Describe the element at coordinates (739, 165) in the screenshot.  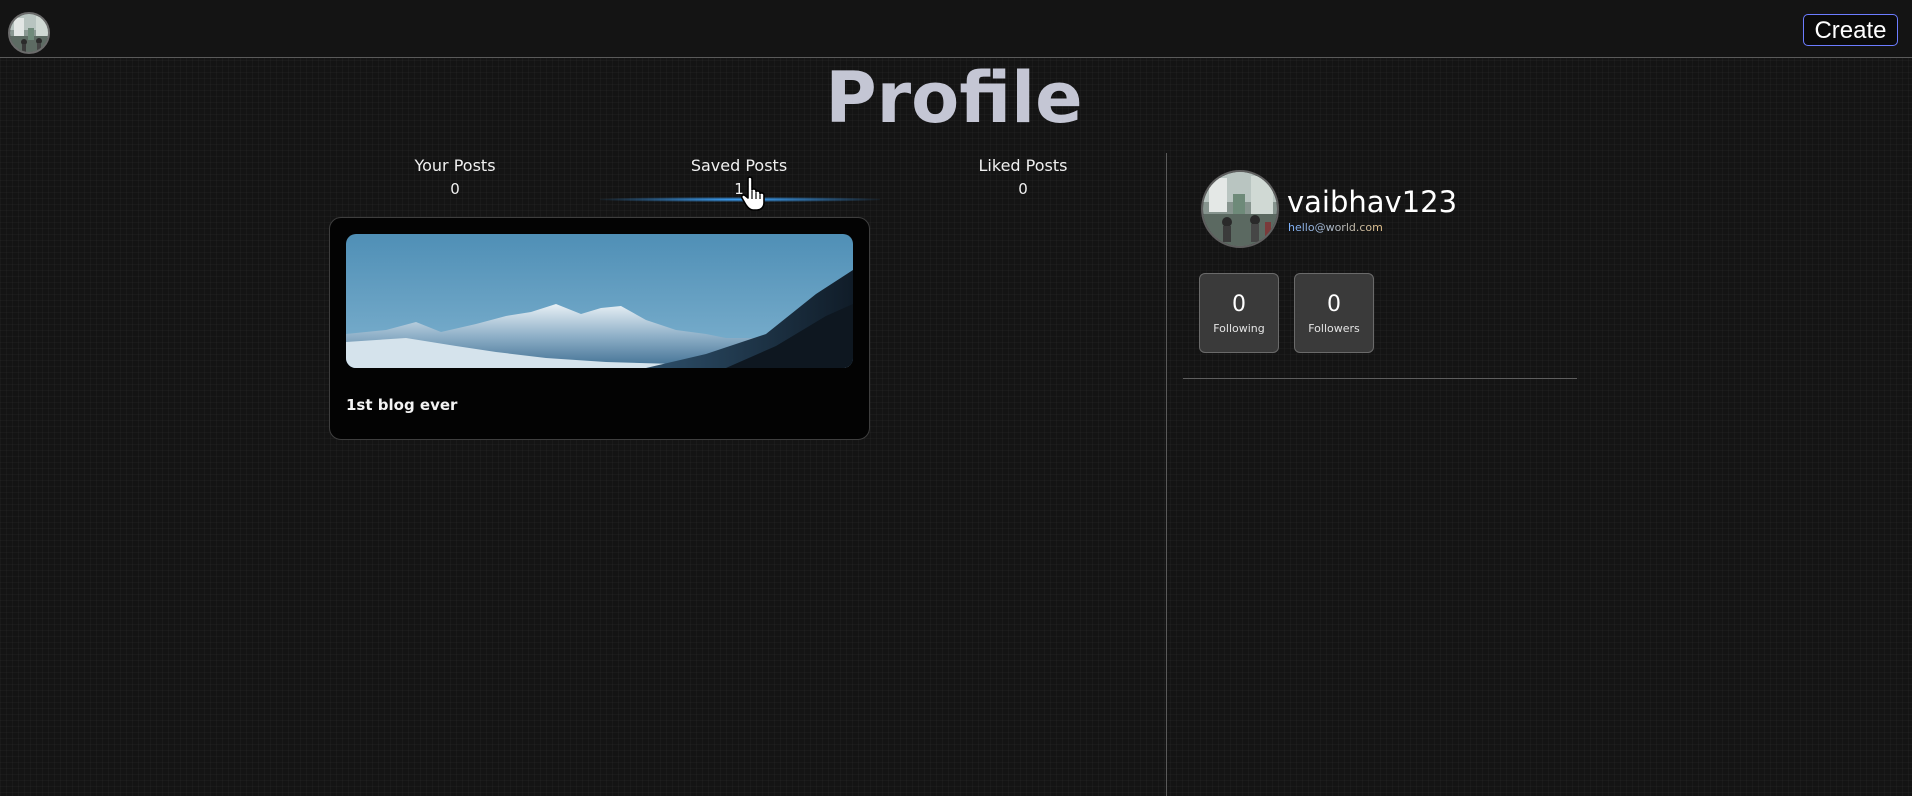
I see `tab-label: Saved Posts` at that location.